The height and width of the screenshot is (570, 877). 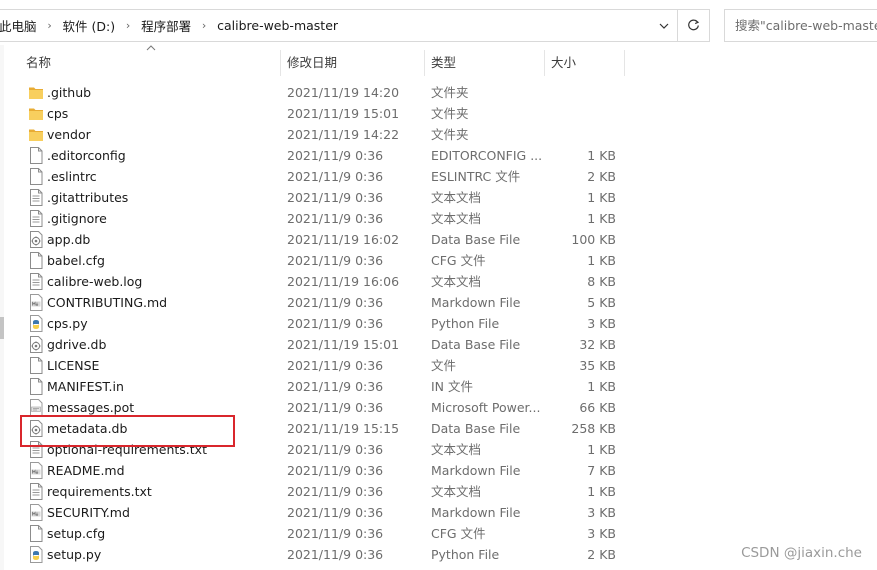 I want to click on file-row: cps 2021/11/19 15:01 文件夹, so click(x=322, y=113).